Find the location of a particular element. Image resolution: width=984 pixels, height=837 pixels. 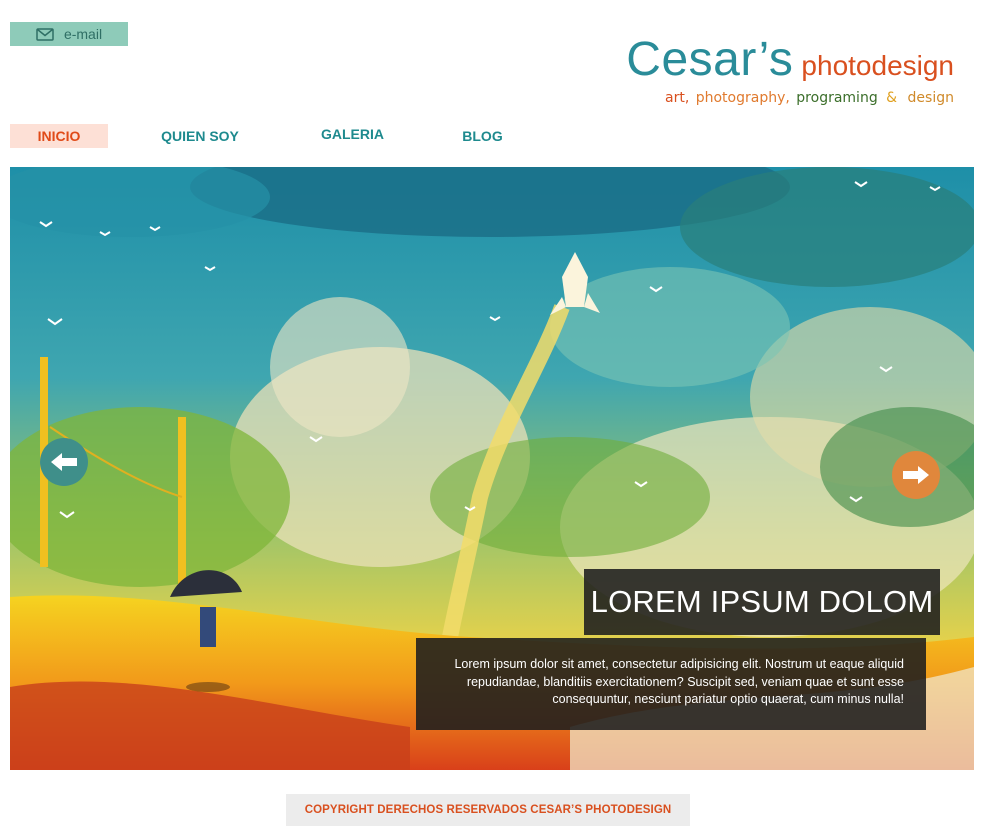

arrow-left-icon is located at coordinates (64, 462).